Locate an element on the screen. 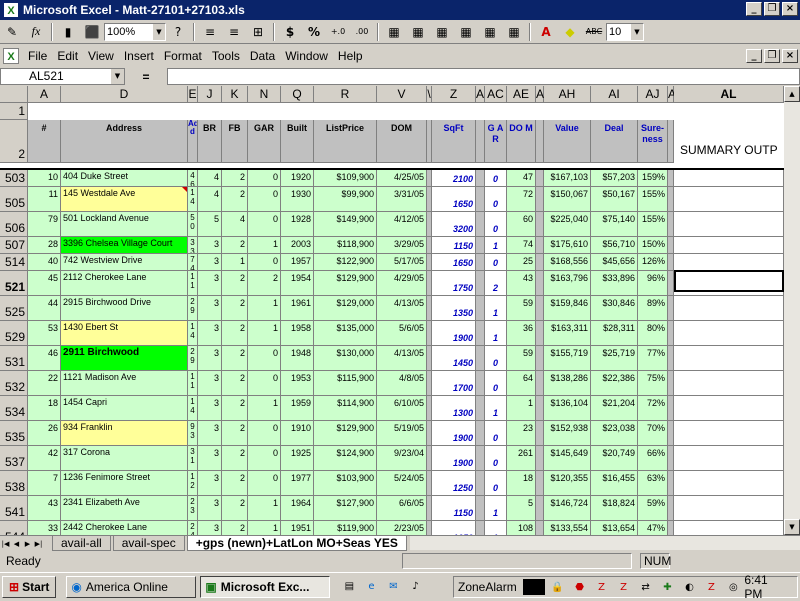 This screenshot has width=800, height=601. cell-dom2: 25 is located at coordinates (521, 262).